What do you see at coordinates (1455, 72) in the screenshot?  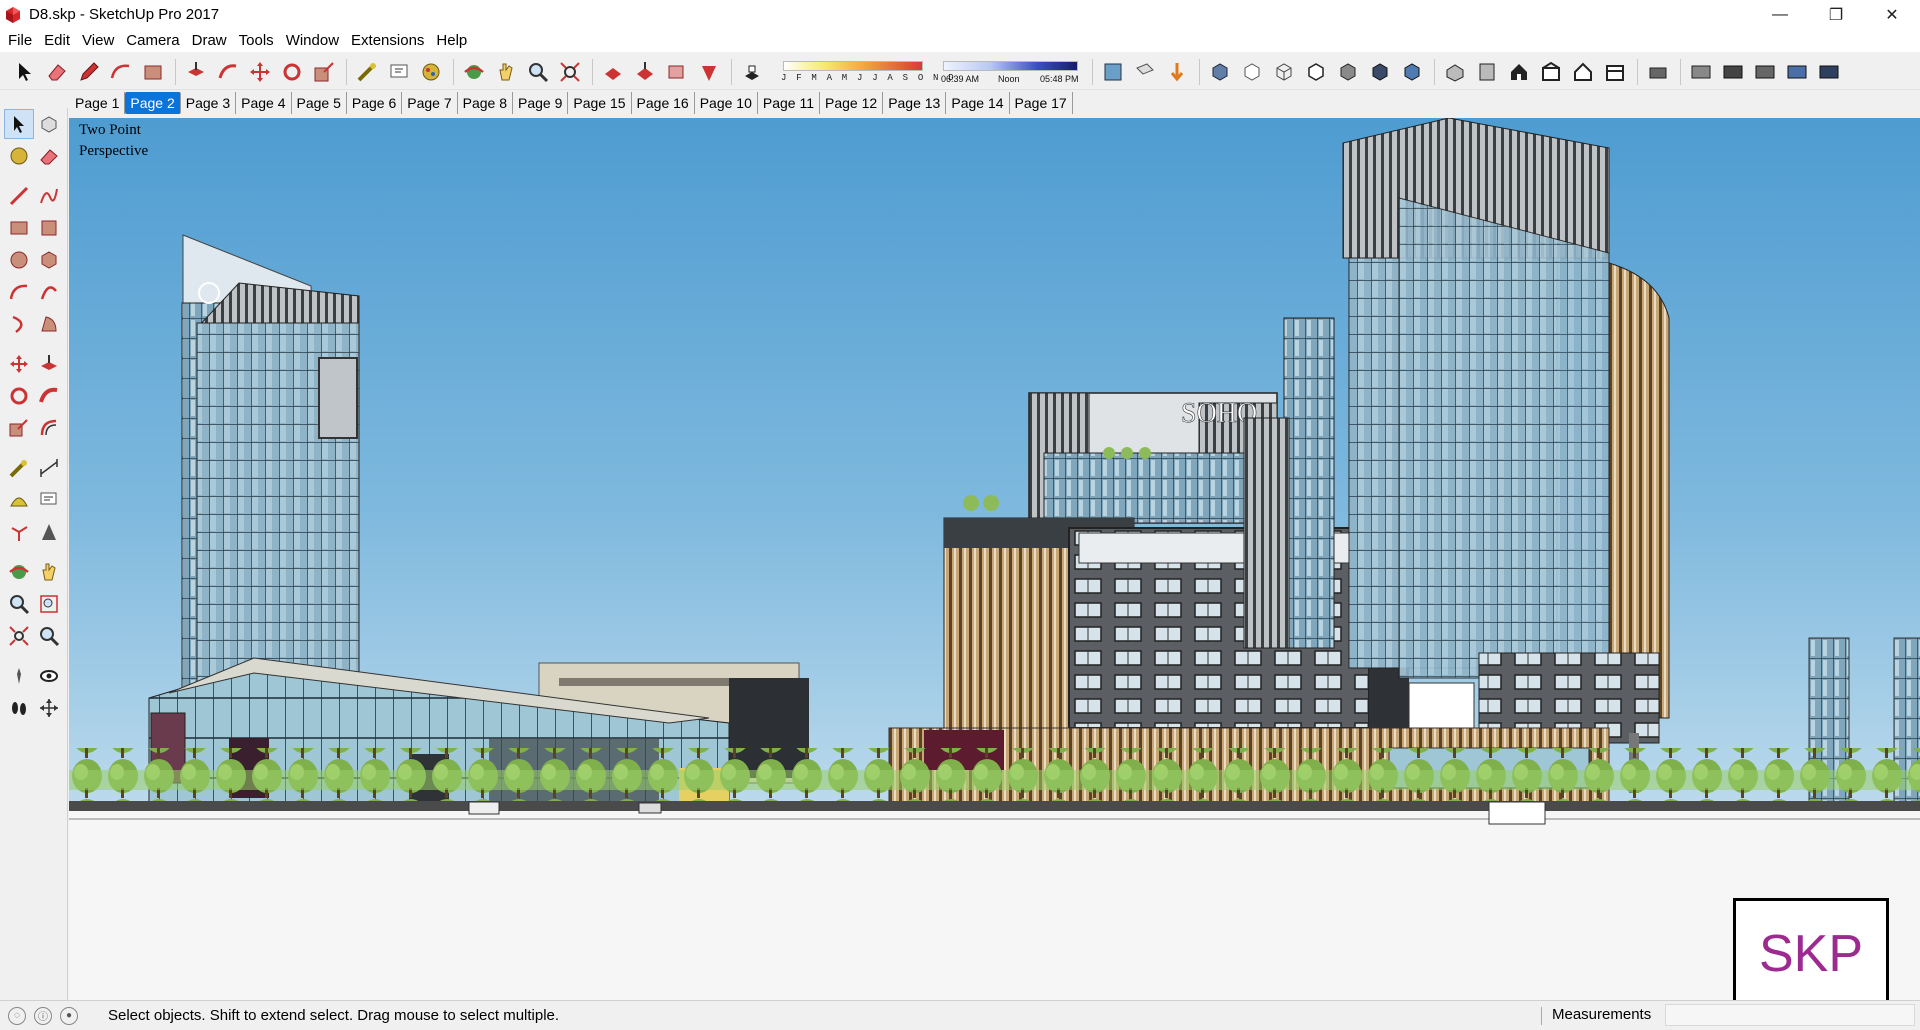 I see `iso-view-icon` at bounding box center [1455, 72].